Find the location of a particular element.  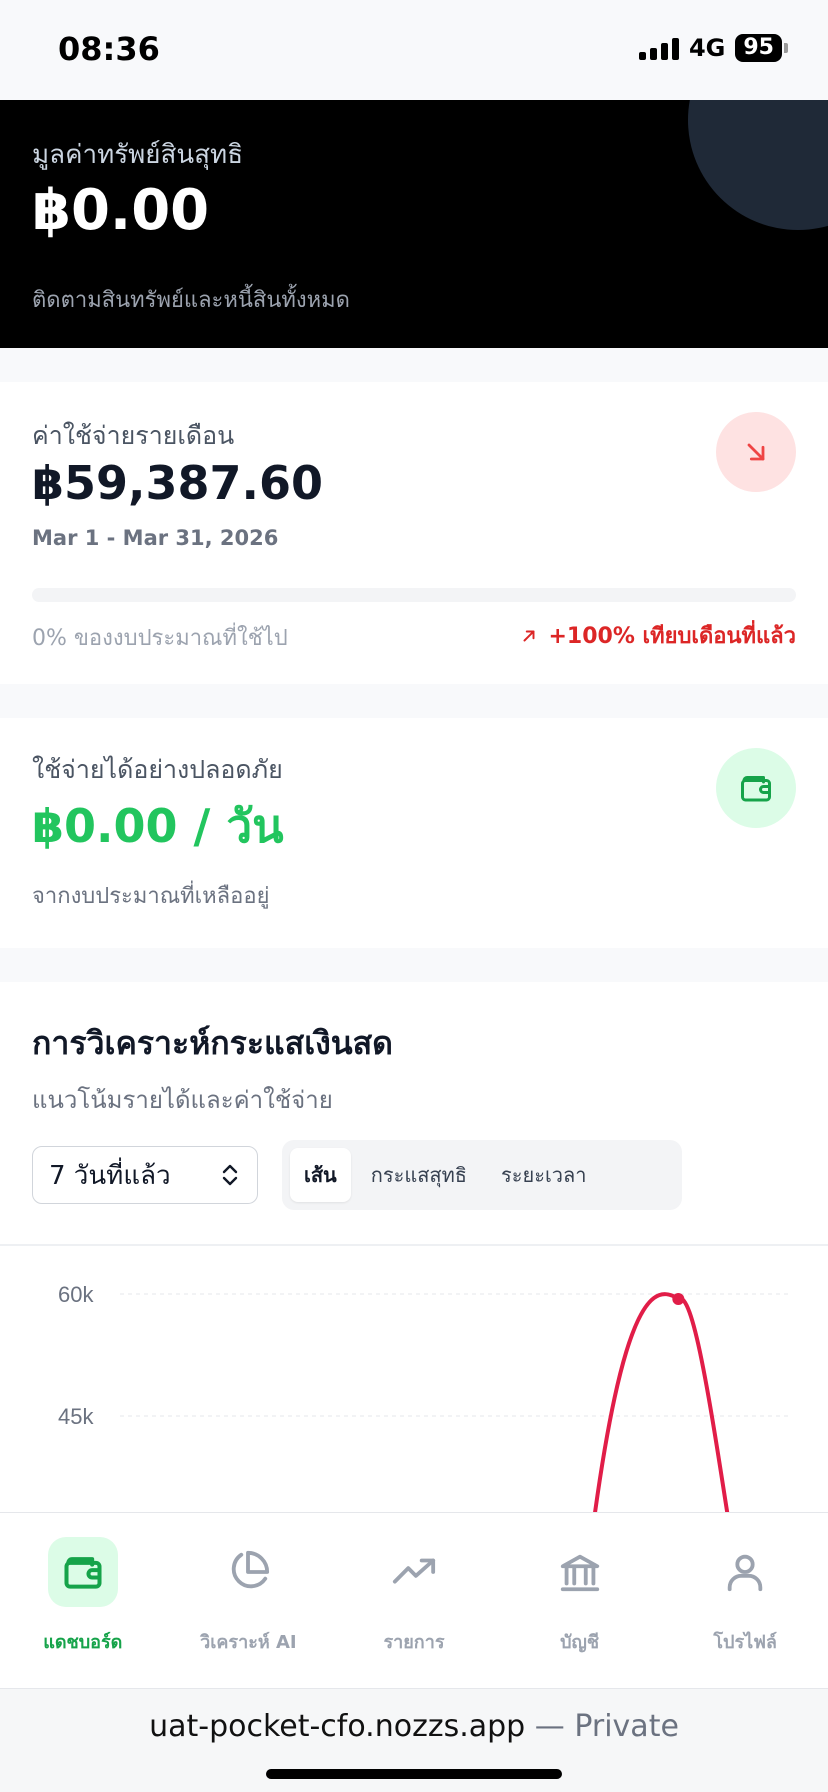

nav-label-profile: โปรไฟล์ is located at coordinates (745, 1642).